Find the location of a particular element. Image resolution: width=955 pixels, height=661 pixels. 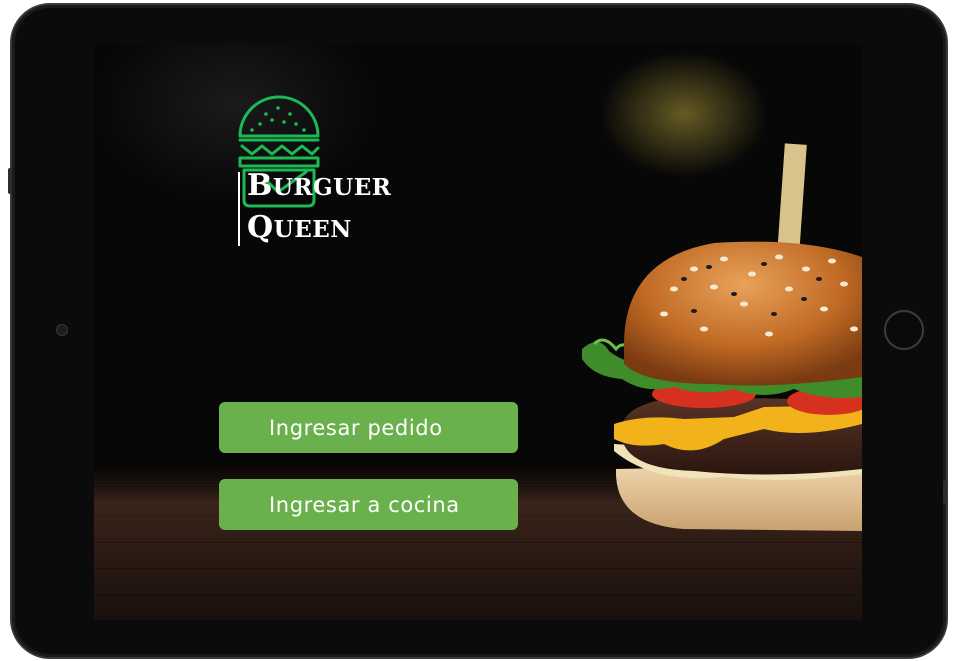

kitchen-button: Ingresar a cocina is located at coordinates (368, 504).